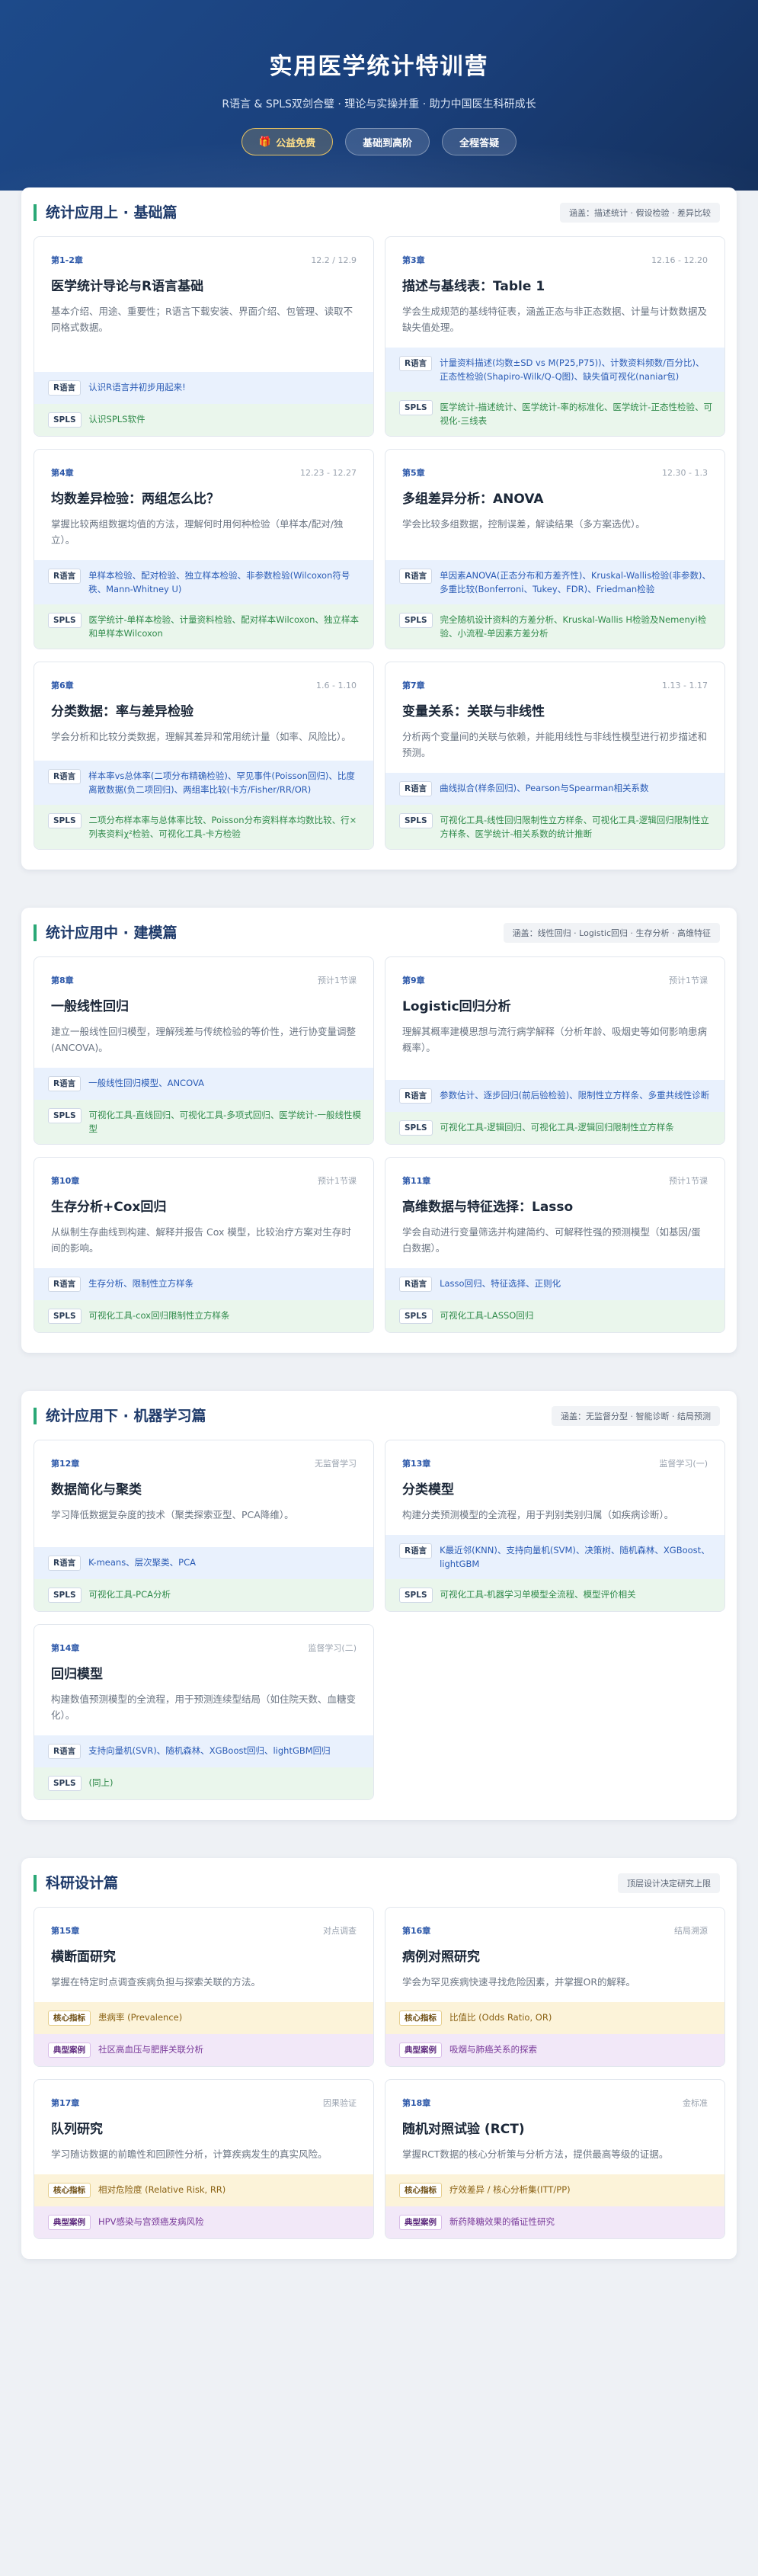 The image size is (758, 2576). What do you see at coordinates (379, 1882) in the screenshot?
I see `section-header: 科研设计篇 顶层设计决定研究上限` at bounding box center [379, 1882].